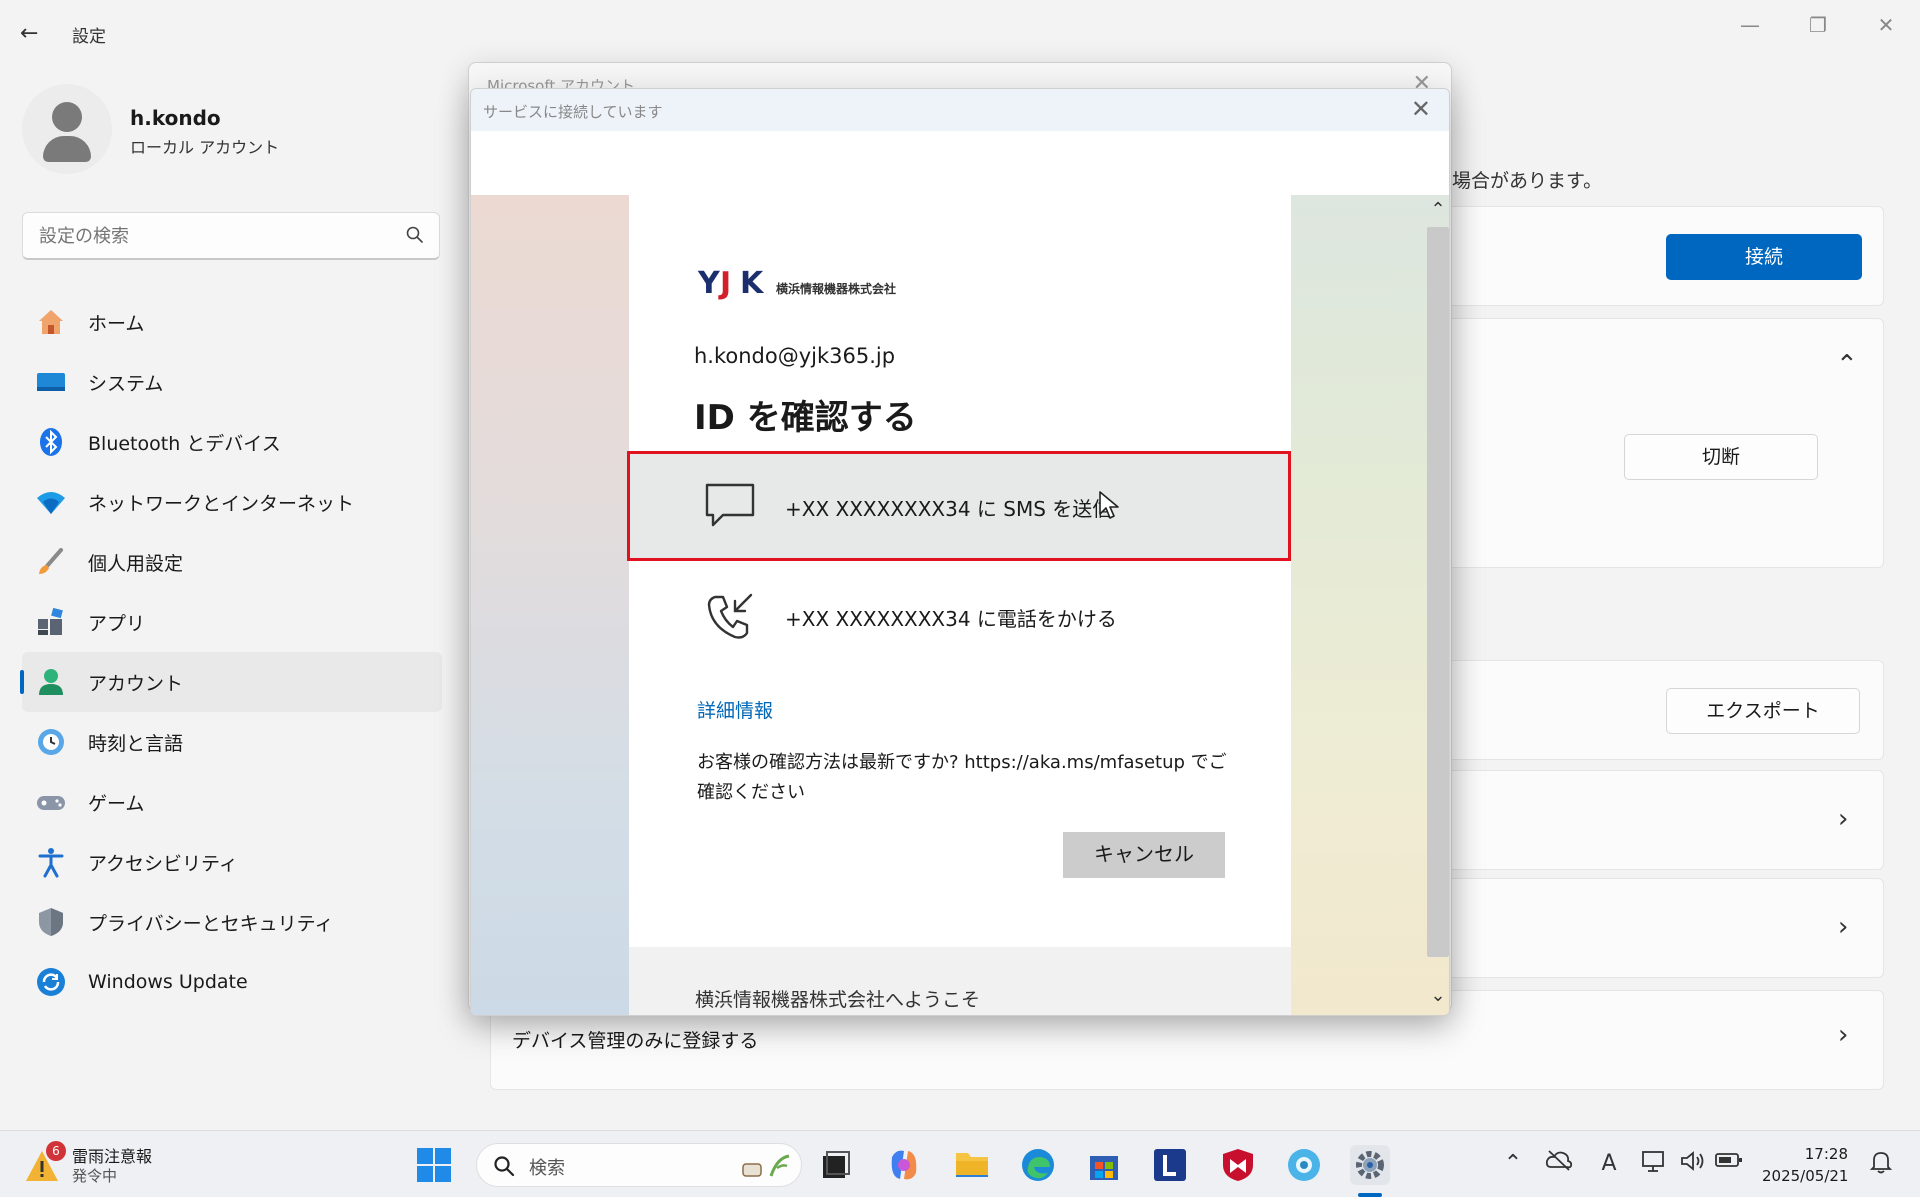 This screenshot has height=1197, width=1920. Describe the element at coordinates (51, 742) in the screenshot. I see `clock-globe-icon` at that location.